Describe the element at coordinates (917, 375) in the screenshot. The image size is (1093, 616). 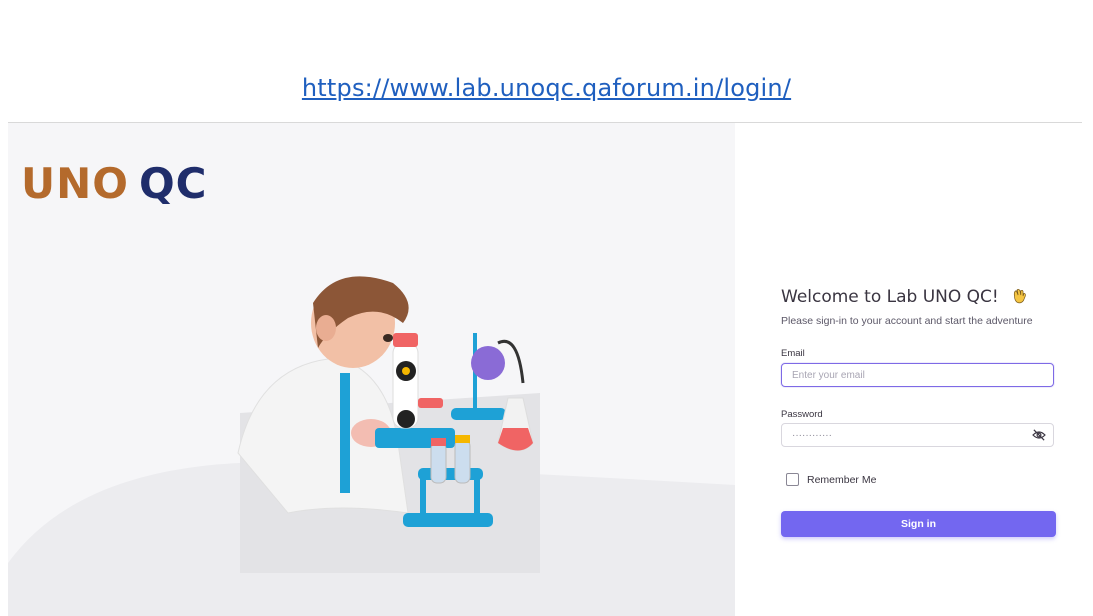
I see `email-input` at that location.